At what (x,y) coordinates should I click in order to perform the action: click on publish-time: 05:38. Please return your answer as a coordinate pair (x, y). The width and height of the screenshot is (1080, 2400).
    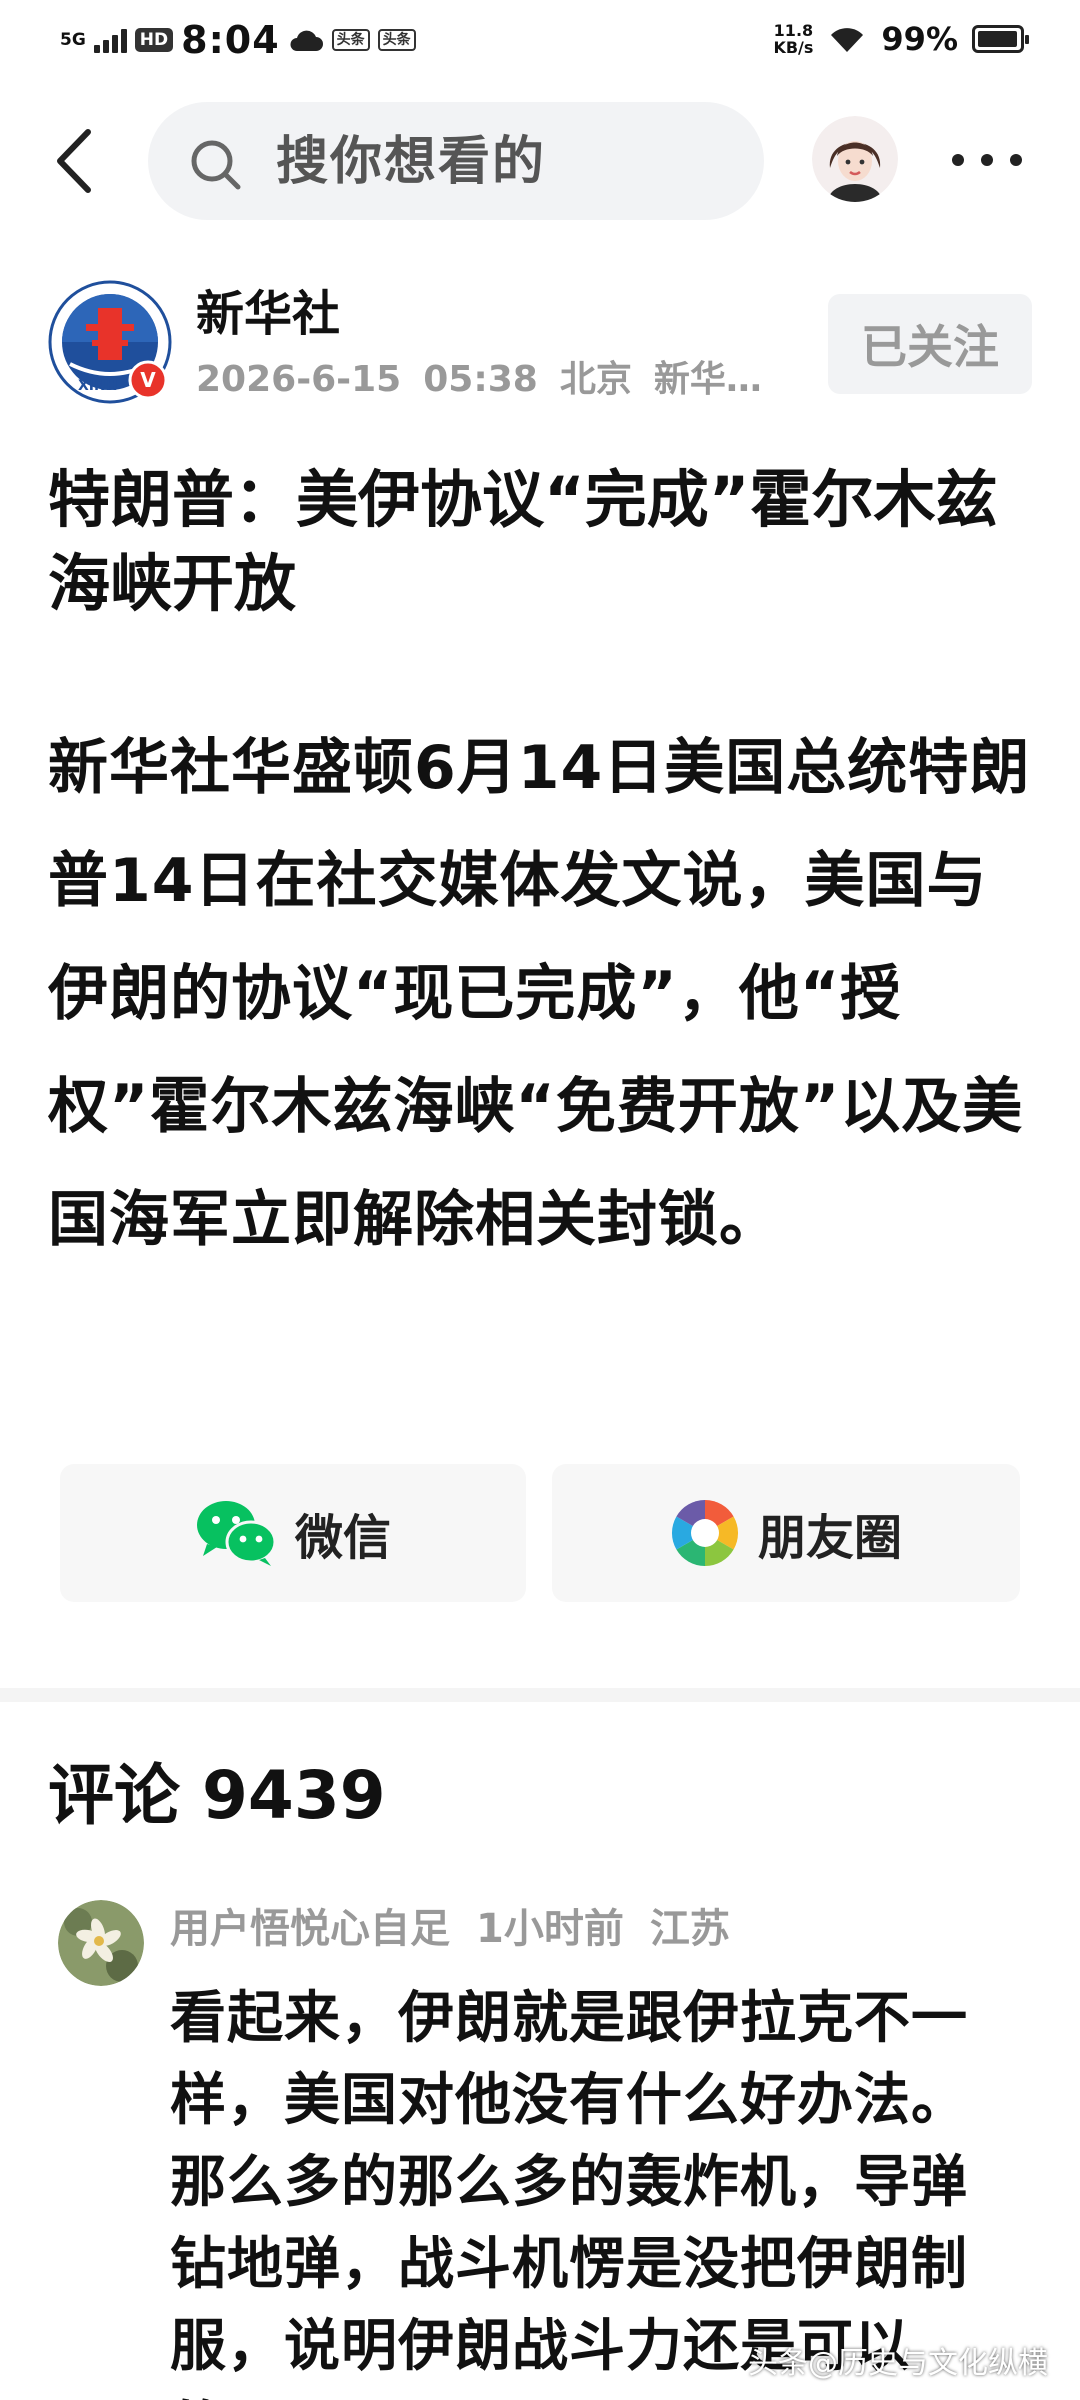
    Looking at the image, I should click on (480, 379).